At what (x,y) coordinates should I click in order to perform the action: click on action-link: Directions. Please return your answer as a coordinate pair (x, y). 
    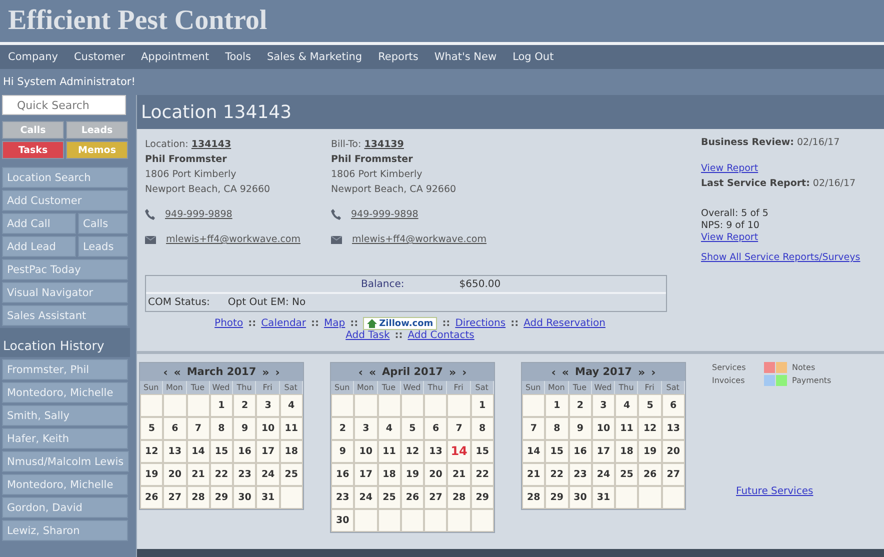
    Looking at the image, I should click on (480, 324).